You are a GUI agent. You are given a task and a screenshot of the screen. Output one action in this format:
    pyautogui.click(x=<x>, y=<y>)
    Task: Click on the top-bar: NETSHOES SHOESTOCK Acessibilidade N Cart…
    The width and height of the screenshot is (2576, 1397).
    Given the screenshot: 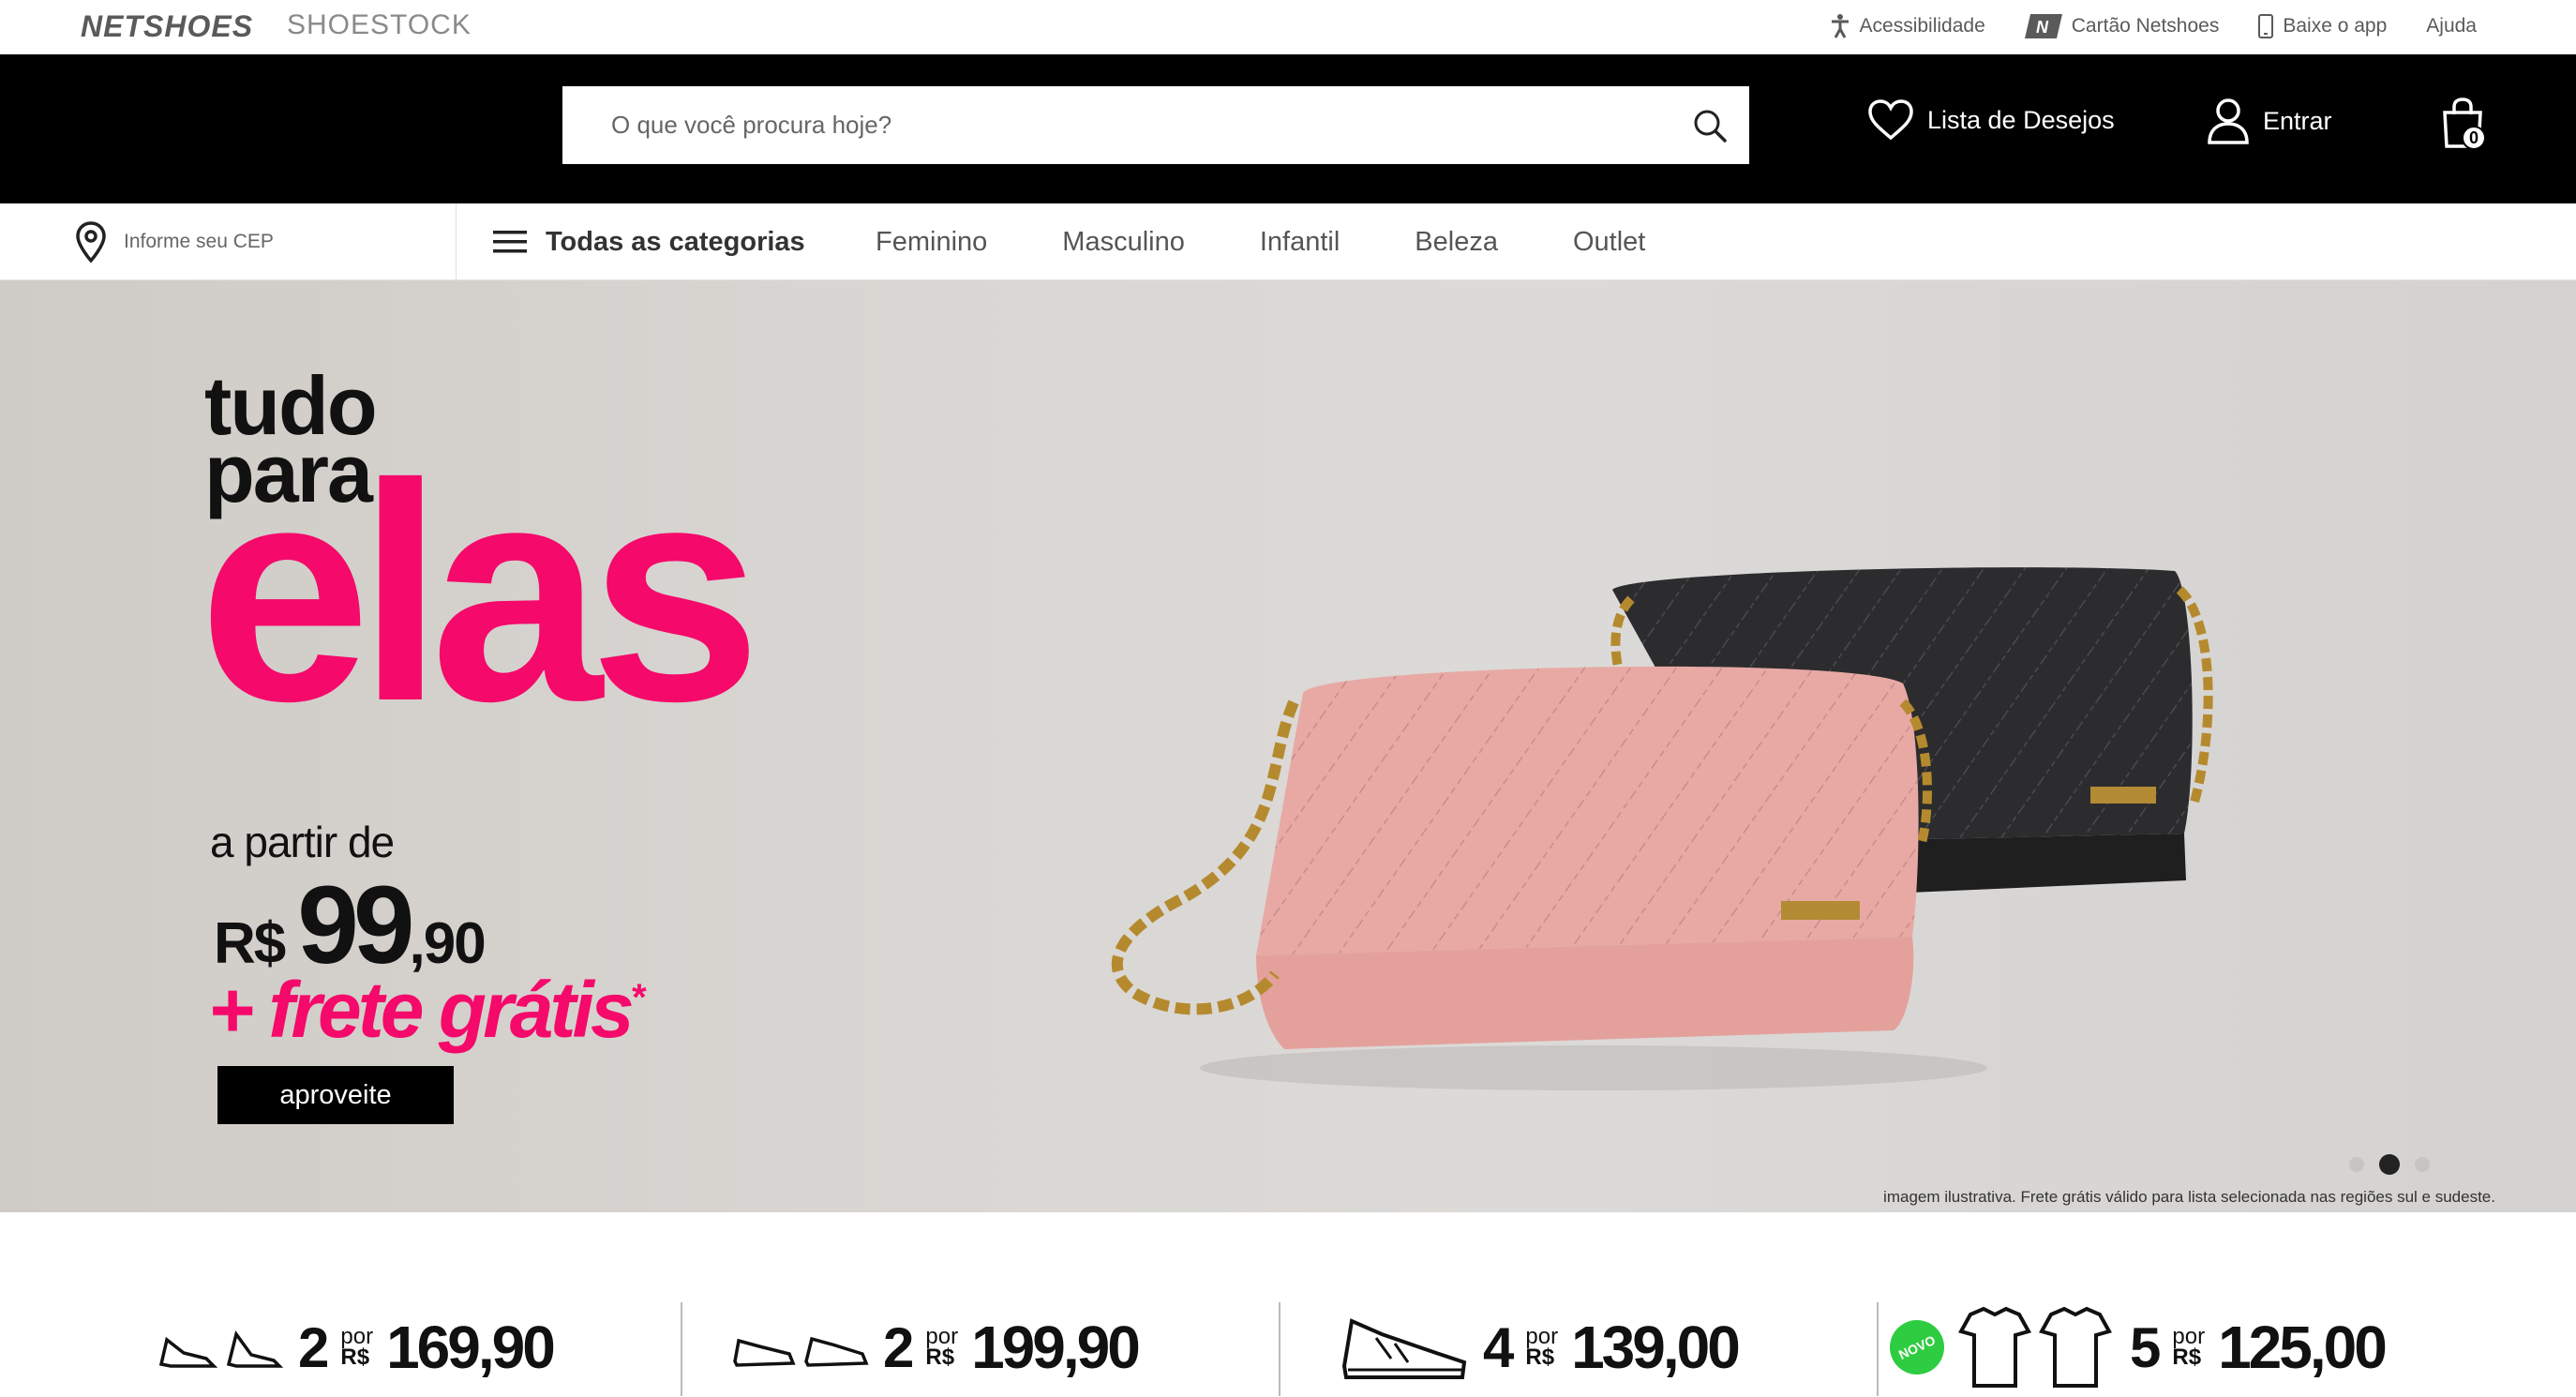 What is the action you would take?
    pyautogui.click(x=1288, y=27)
    